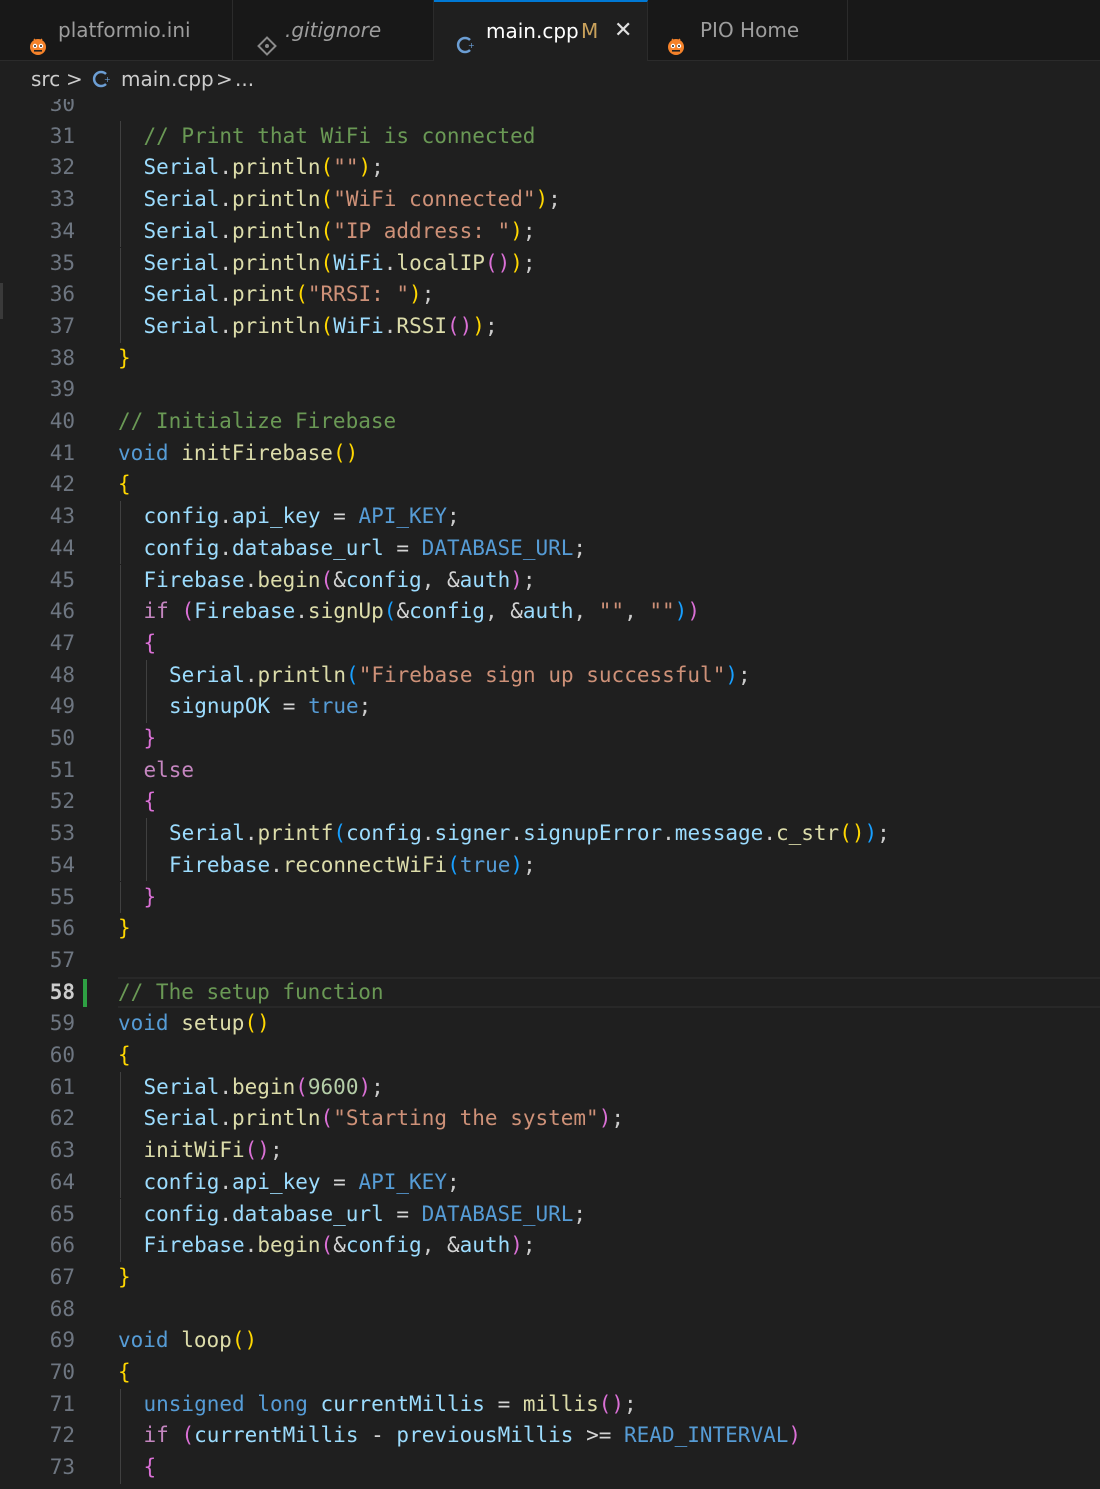 This screenshot has height=1489, width=1100. Describe the element at coordinates (550, 1278) in the screenshot. I see `code-line: 67}` at that location.